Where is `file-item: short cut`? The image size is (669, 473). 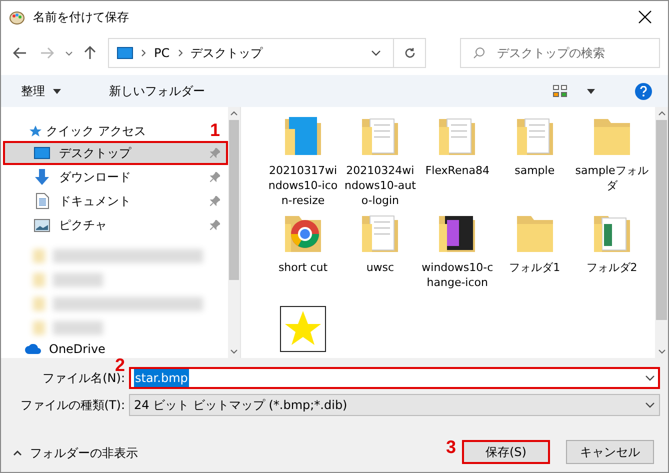 file-item: short cut is located at coordinates (303, 257).